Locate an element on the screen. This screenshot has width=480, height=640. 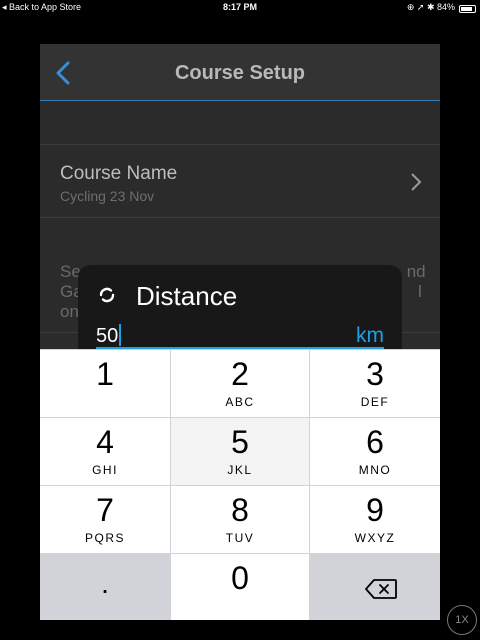
delete-backspace-icon is located at coordinates (381, 589).